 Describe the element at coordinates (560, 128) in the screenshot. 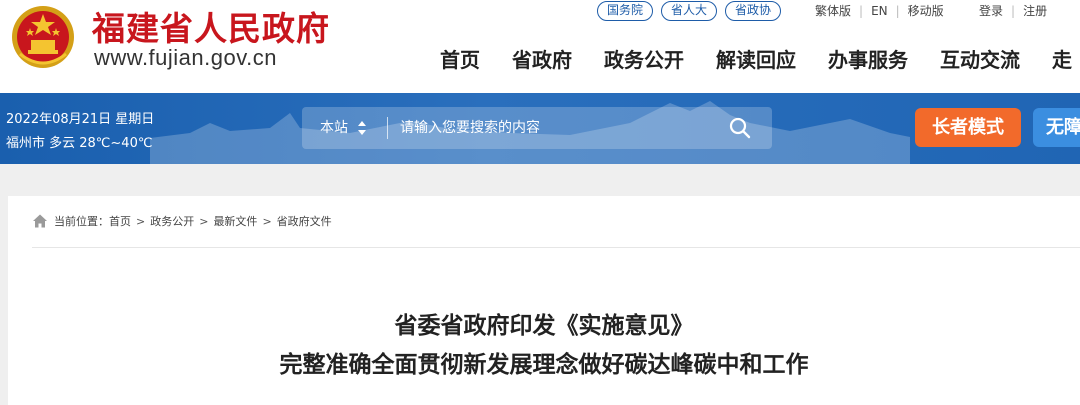

I see `search-input` at that location.